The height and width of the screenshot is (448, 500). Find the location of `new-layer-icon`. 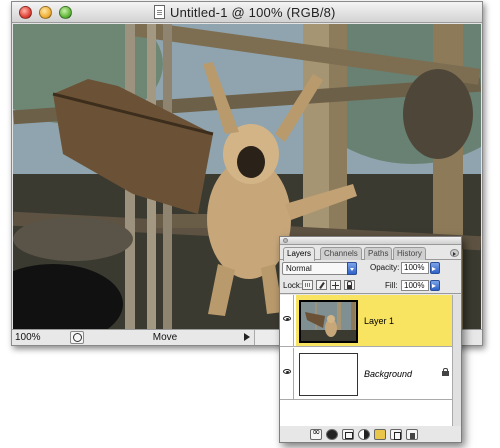

new-layer-icon is located at coordinates (396, 434).